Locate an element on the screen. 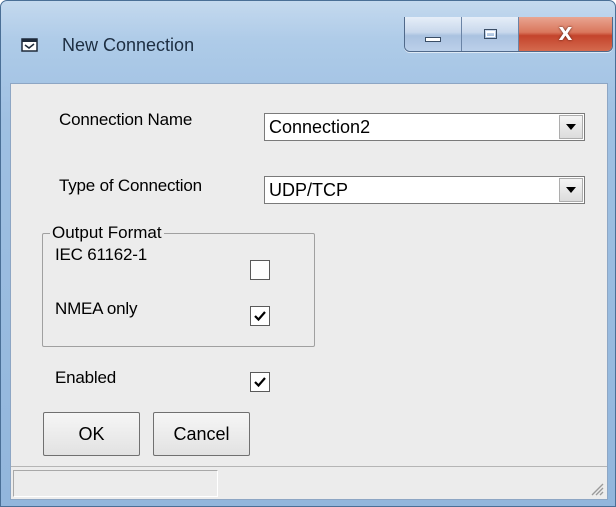 The width and height of the screenshot is (616, 507). iec-61162-label: IEC 61162-1 is located at coordinates (101, 254).